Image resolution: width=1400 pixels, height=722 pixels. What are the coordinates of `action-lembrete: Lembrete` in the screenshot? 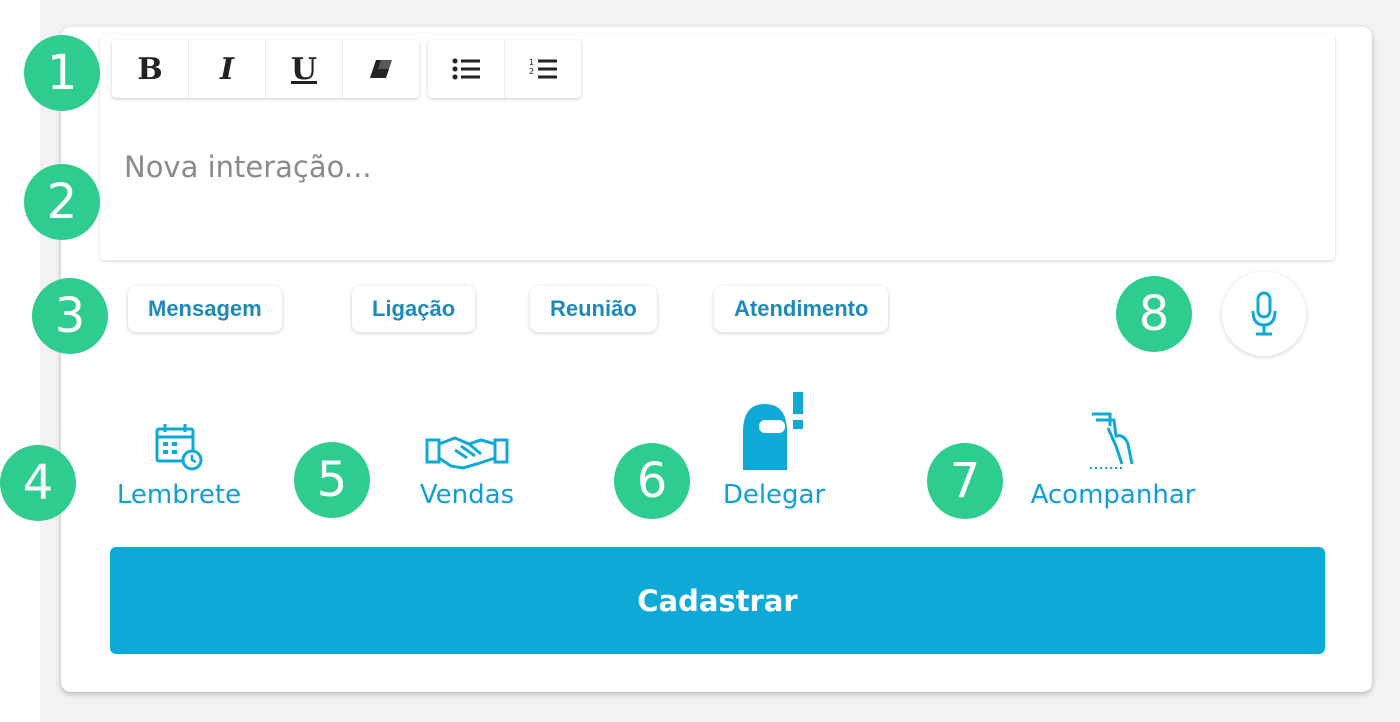 It's located at (179, 451).